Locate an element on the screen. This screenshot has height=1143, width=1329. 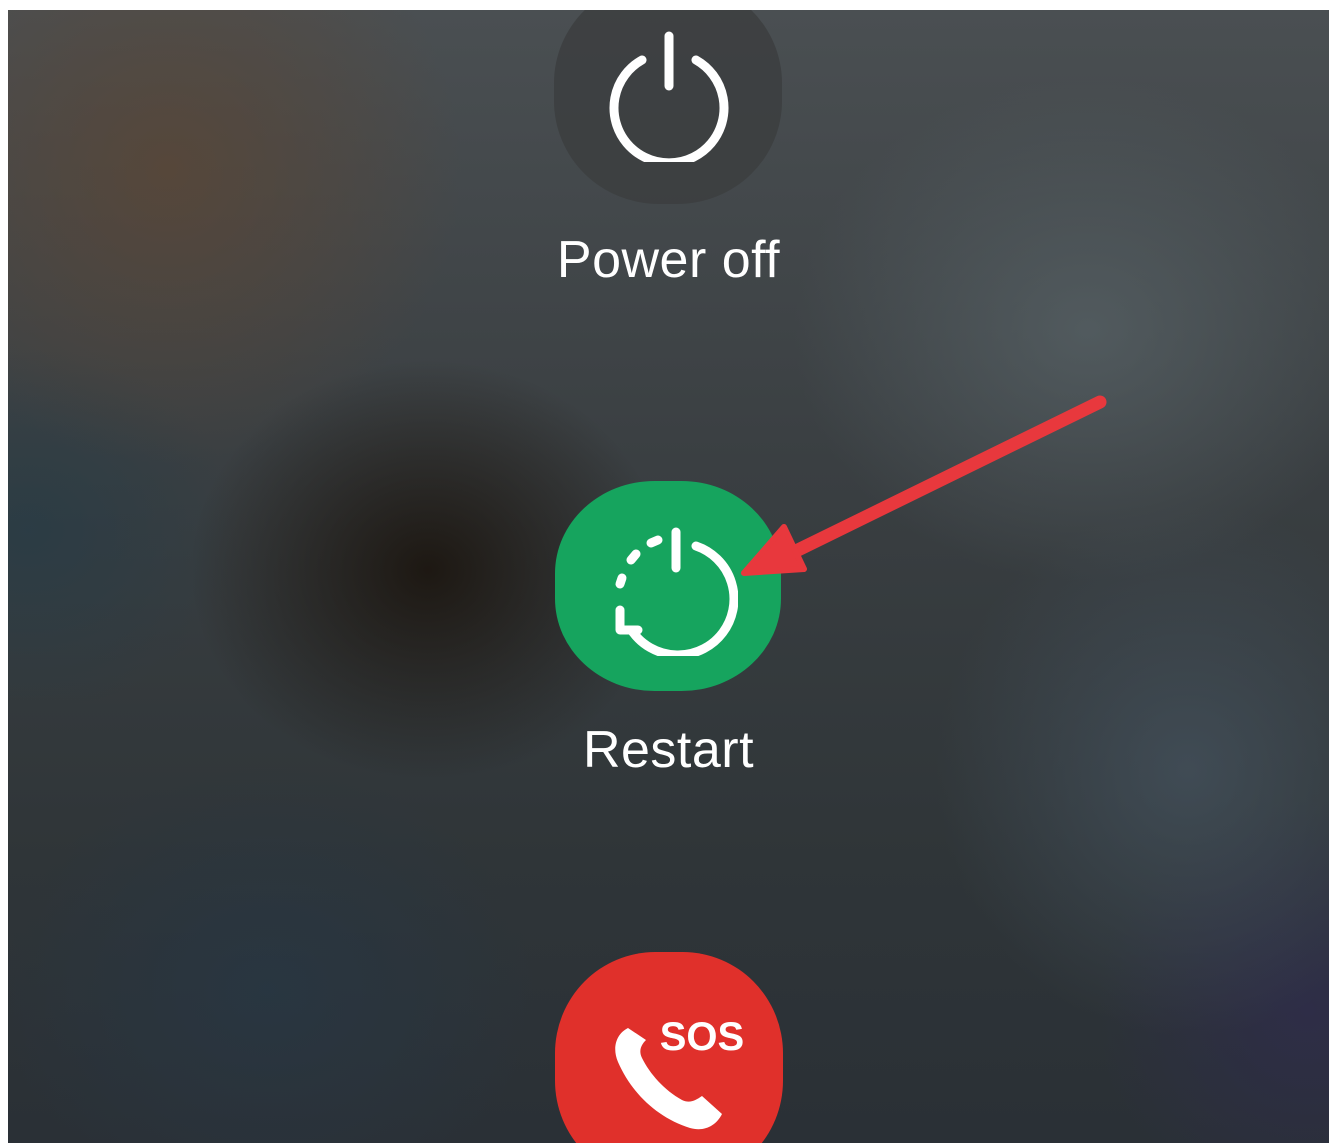
power-off-label: Power off is located at coordinates (668, 260).